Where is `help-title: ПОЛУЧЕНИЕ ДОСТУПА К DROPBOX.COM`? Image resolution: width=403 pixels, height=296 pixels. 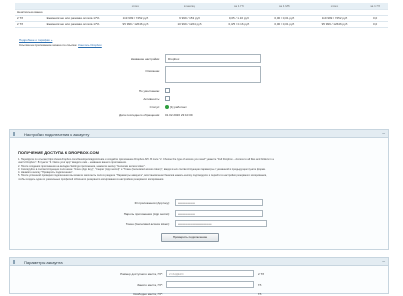
help-title: ПОЛУЧЕНИЕ ДОСТУПА К DROPBOX.COM is located at coordinates (58, 152).